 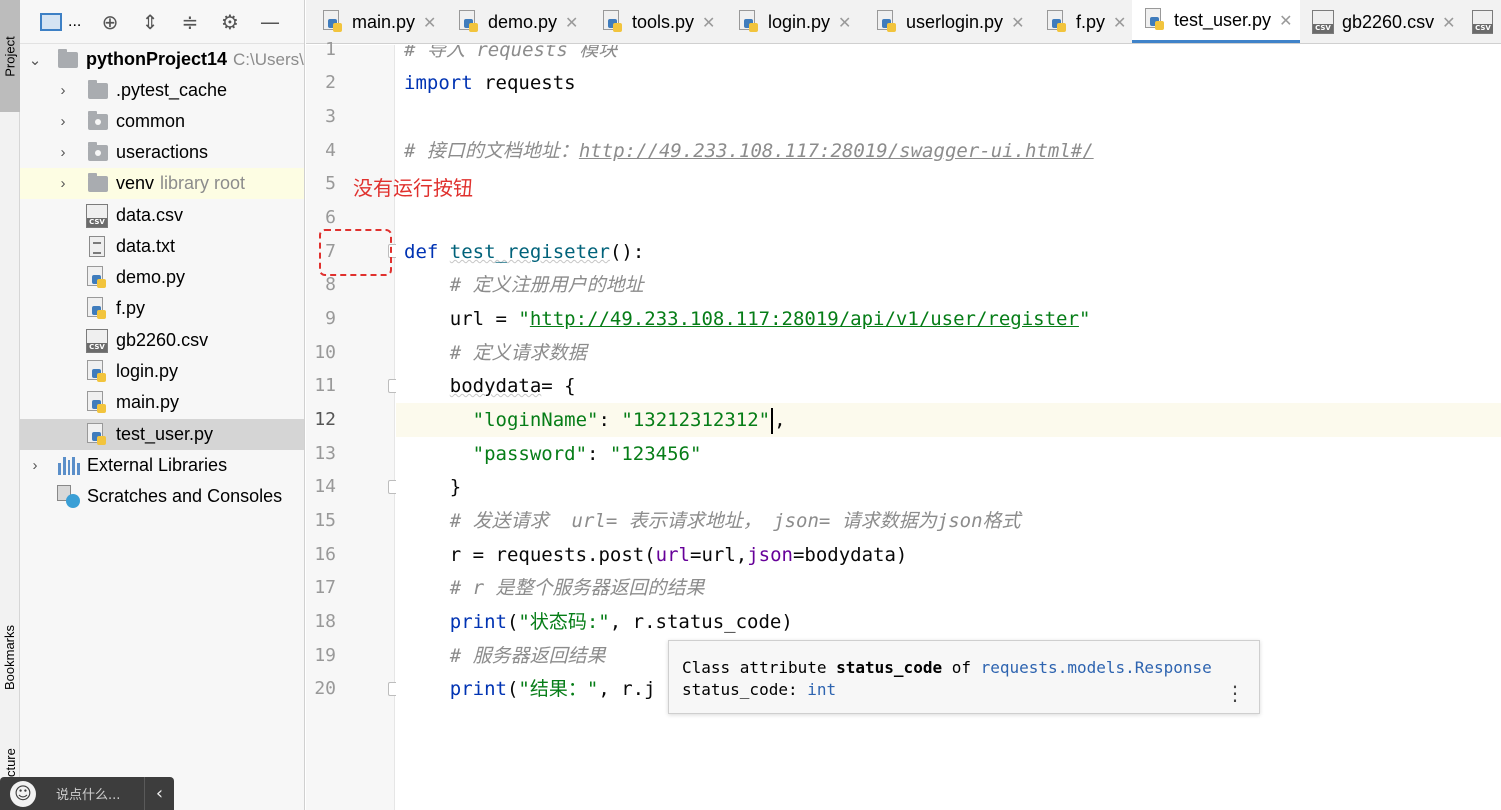 What do you see at coordinates (598, 622) in the screenshot?
I see `code-line-18: print("状态码:", r.status_code)` at bounding box center [598, 622].